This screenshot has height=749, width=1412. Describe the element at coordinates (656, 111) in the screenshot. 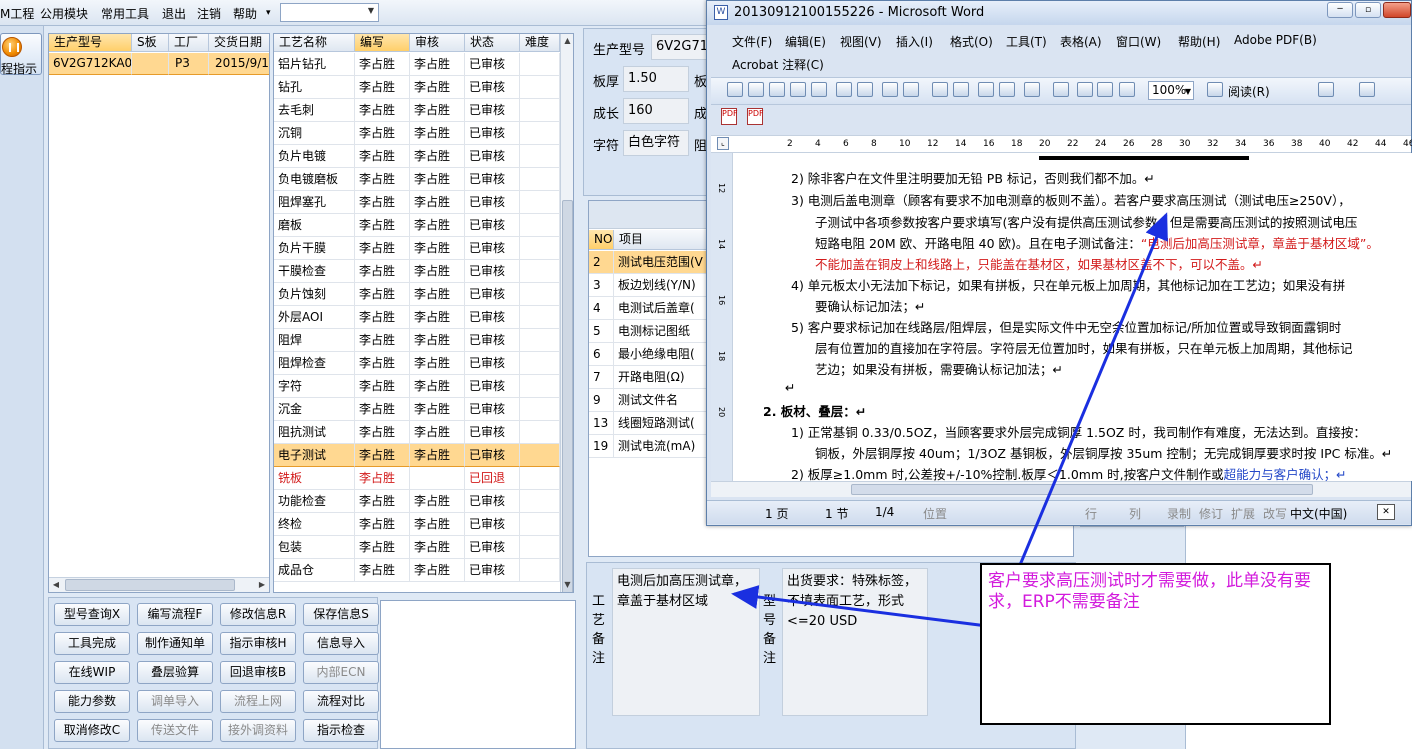

I see `length-field: 160` at that location.